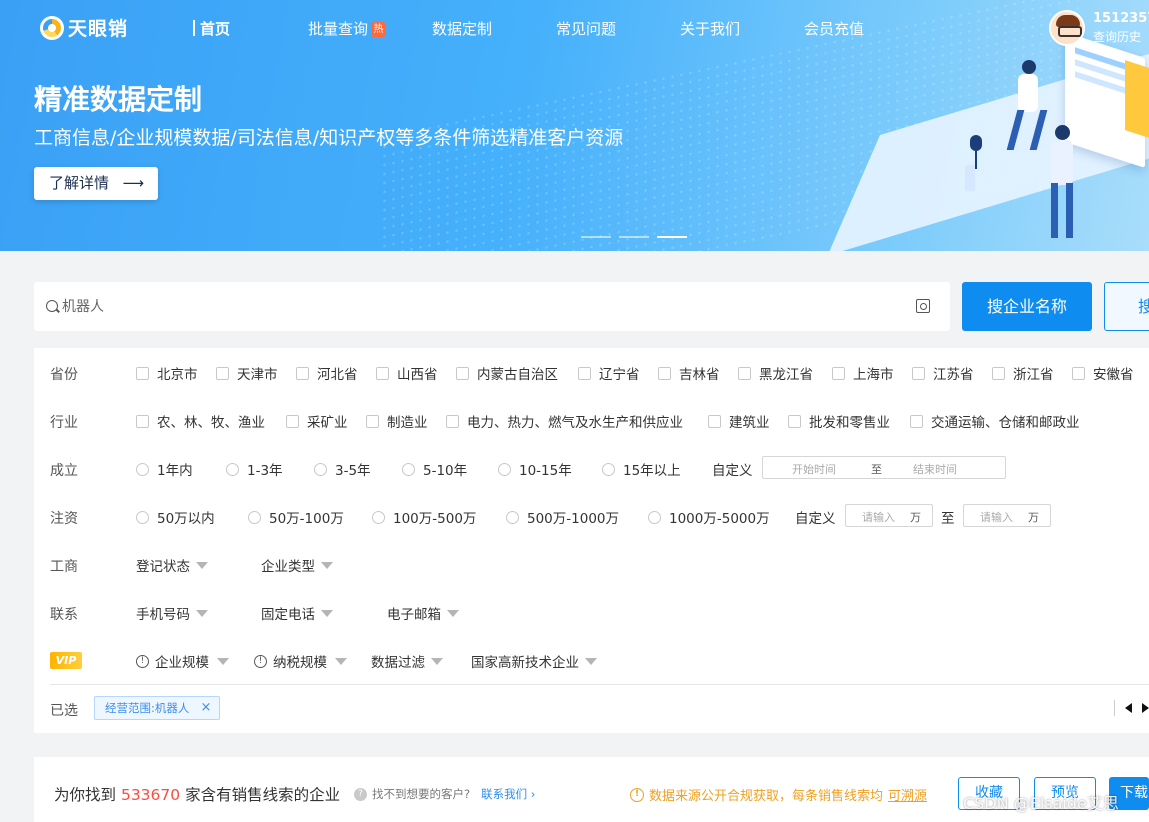 The image size is (1149, 822). What do you see at coordinates (297, 613) in the screenshot?
I see `landline-dropdown: 固定电话` at bounding box center [297, 613].